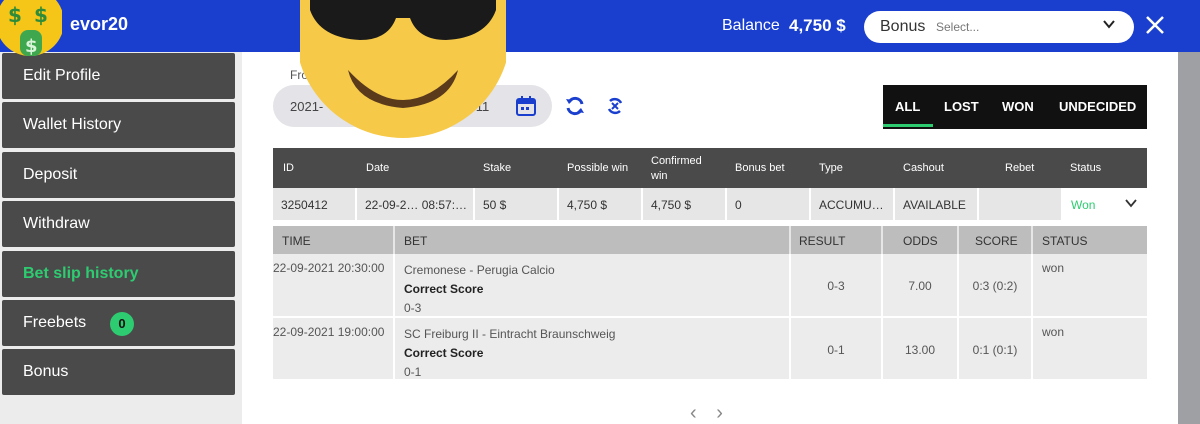  Describe the element at coordinates (1065, 241) in the screenshot. I see `column-header: STATUS` at that location.